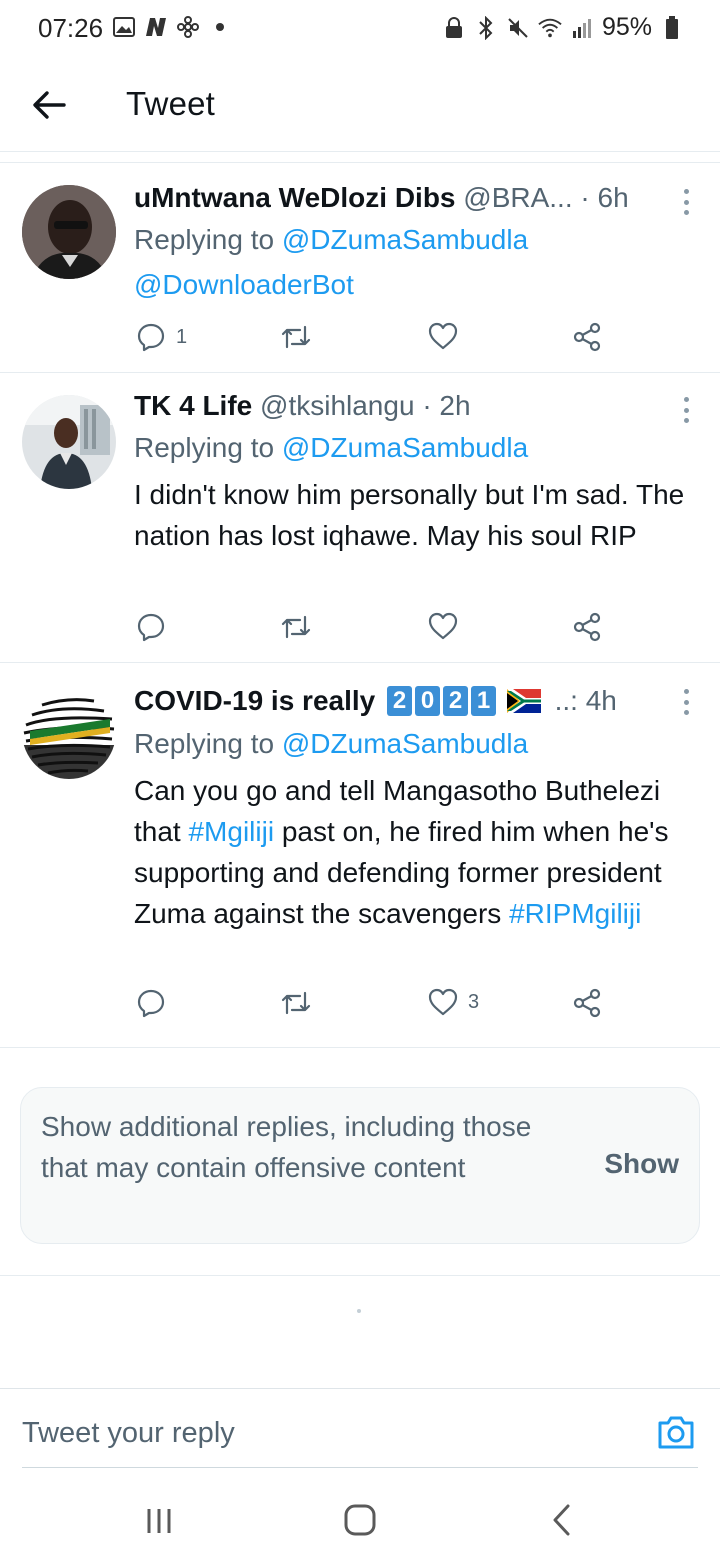 The image size is (720, 1560). I want to click on like-count: 3, so click(474, 1001).